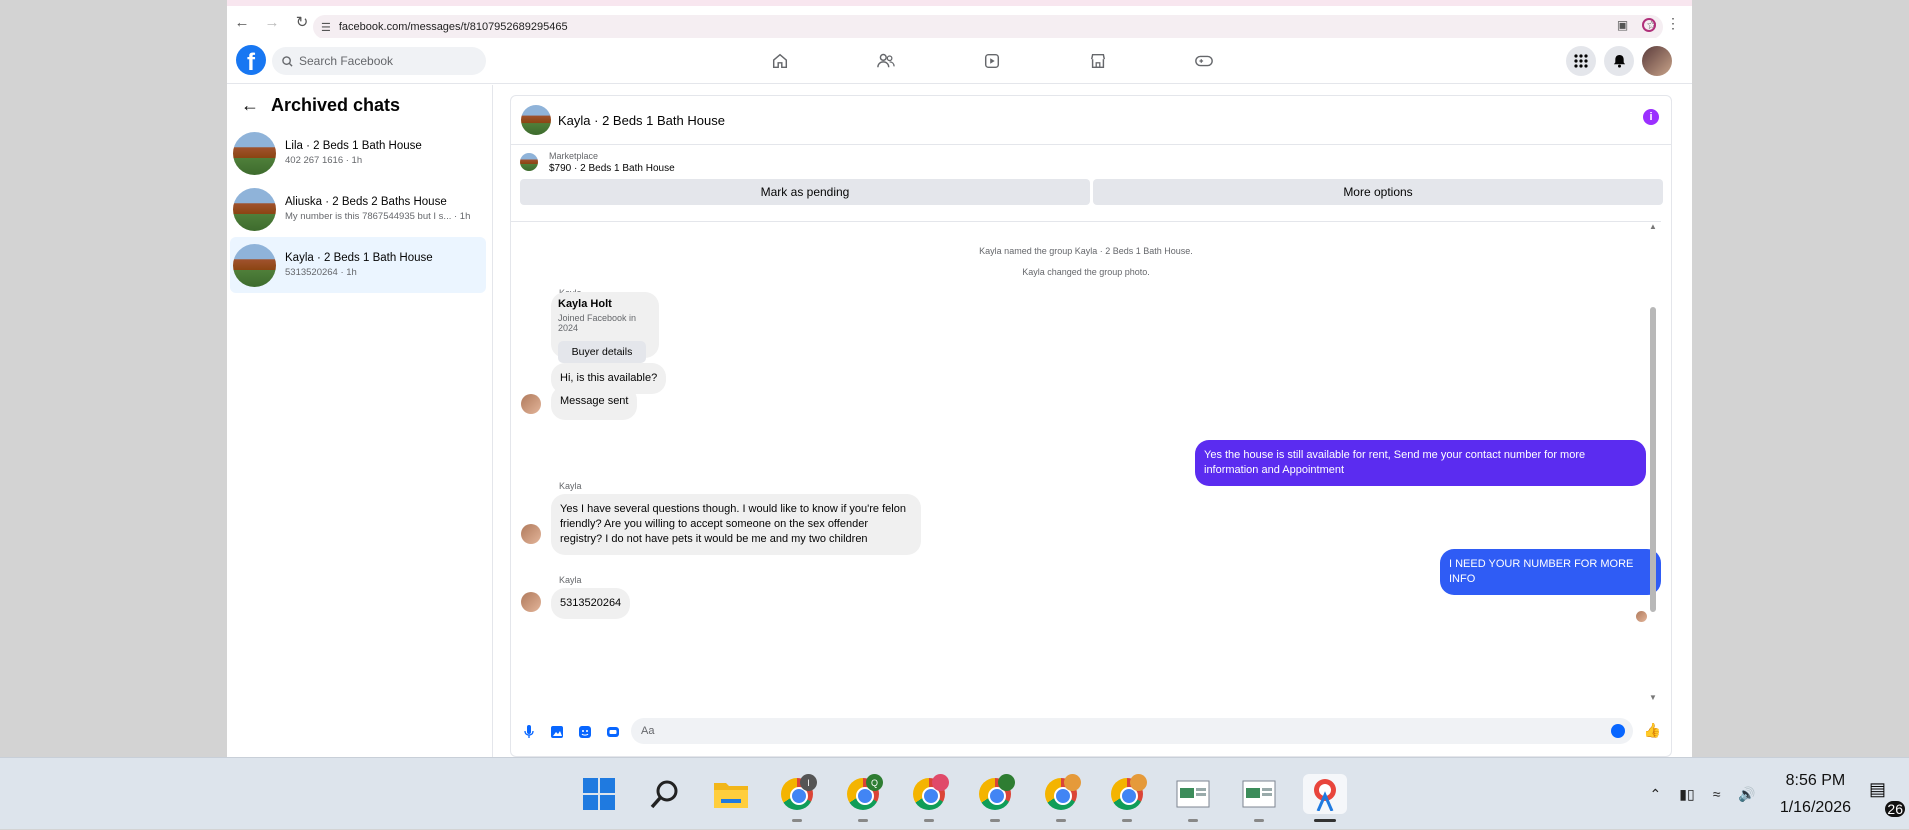 The image size is (1909, 830). Describe the element at coordinates (1091, 162) in the screenshot. I see `marketplace-listing: Marketplace $790 · 2 Beds 1 Bath House` at that location.